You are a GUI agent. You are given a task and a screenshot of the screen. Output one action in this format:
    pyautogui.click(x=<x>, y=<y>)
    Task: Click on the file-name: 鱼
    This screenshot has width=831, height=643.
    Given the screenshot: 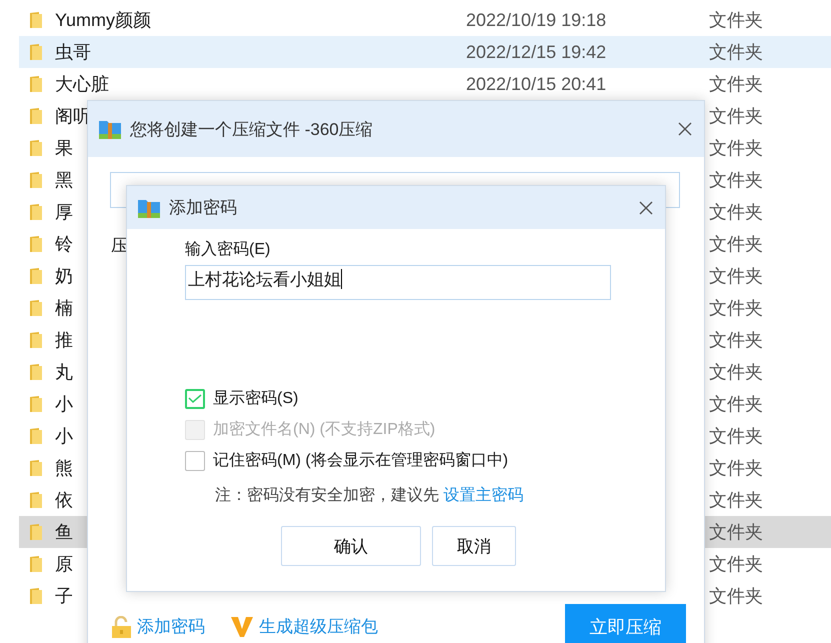 What is the action you would take?
    pyautogui.click(x=64, y=532)
    